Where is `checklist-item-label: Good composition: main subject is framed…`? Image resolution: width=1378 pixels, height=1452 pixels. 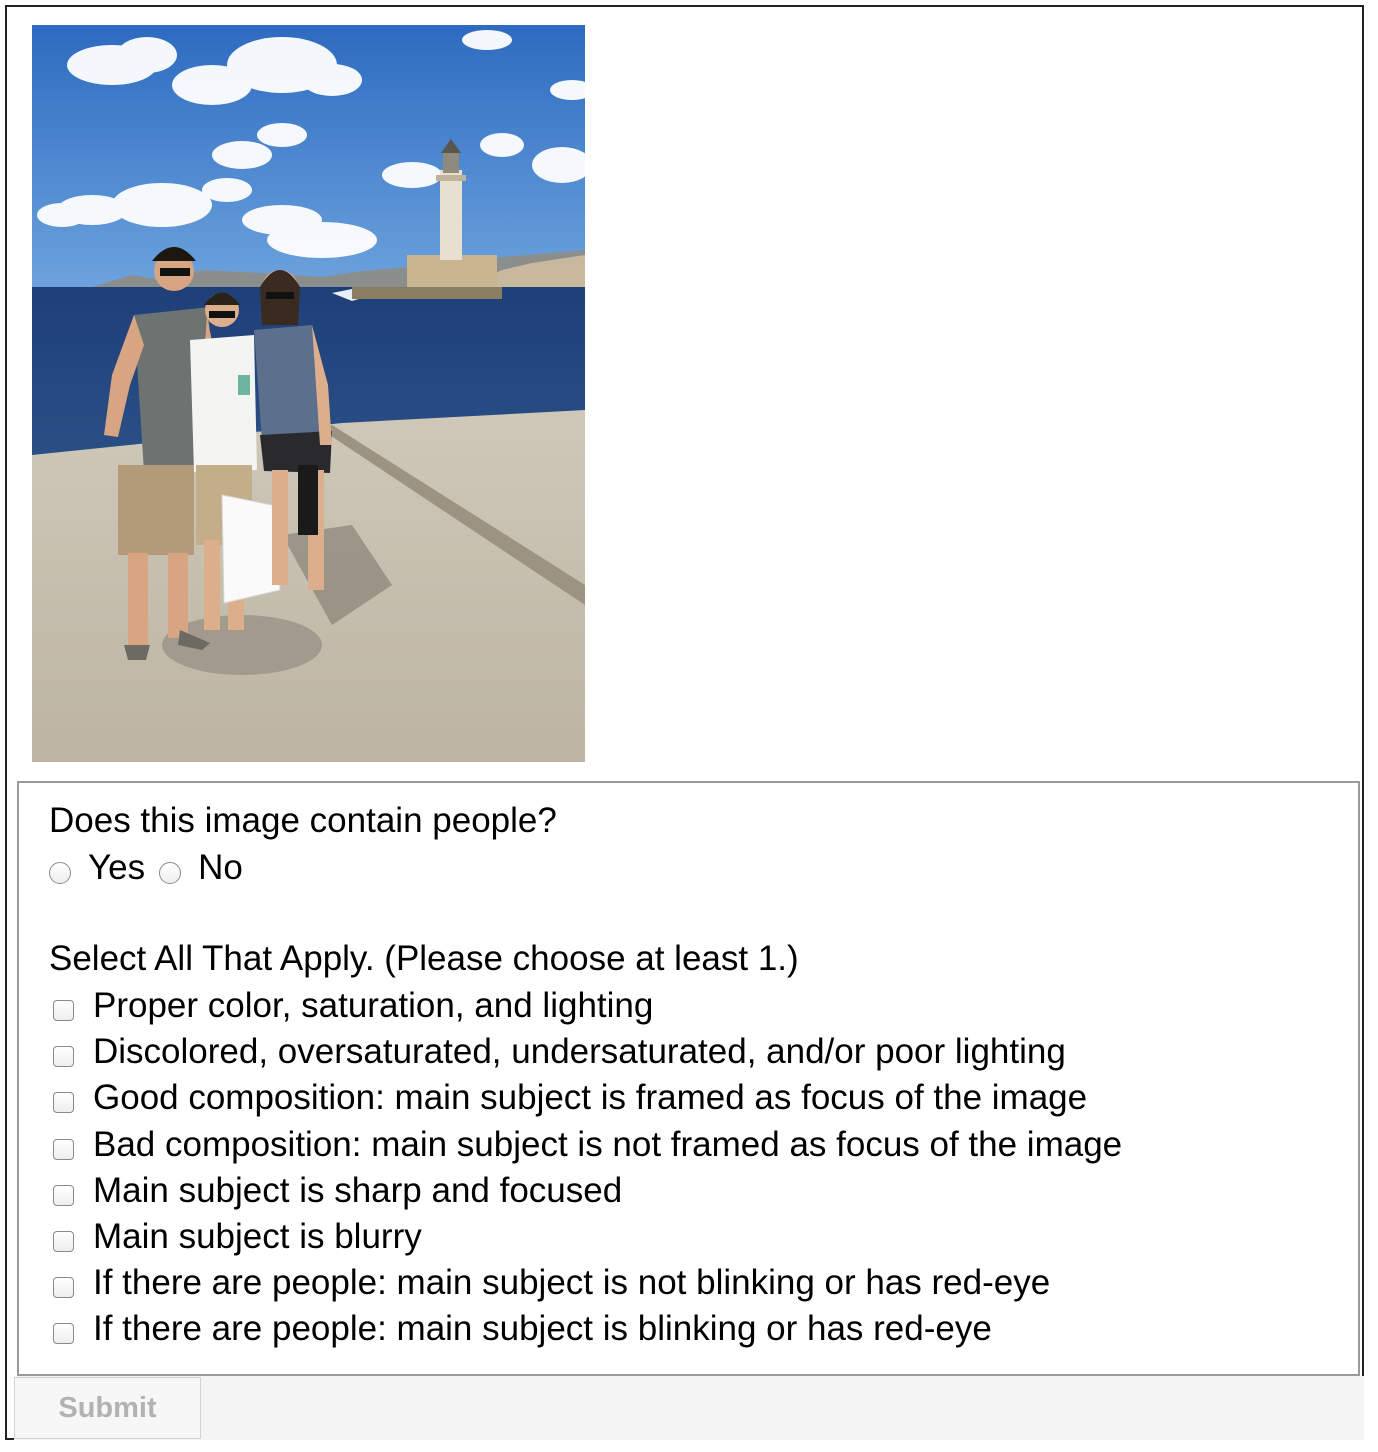
checklist-item-label: Good composition: main subject is framed… is located at coordinates (590, 1098).